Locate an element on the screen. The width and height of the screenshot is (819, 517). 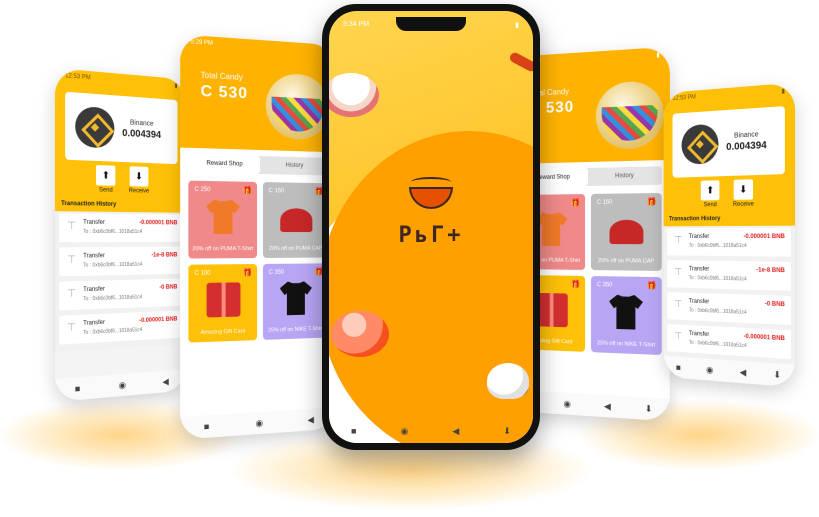
android-nav-bar: ■ ◉ ◀ is located at coordinates (120, 385).